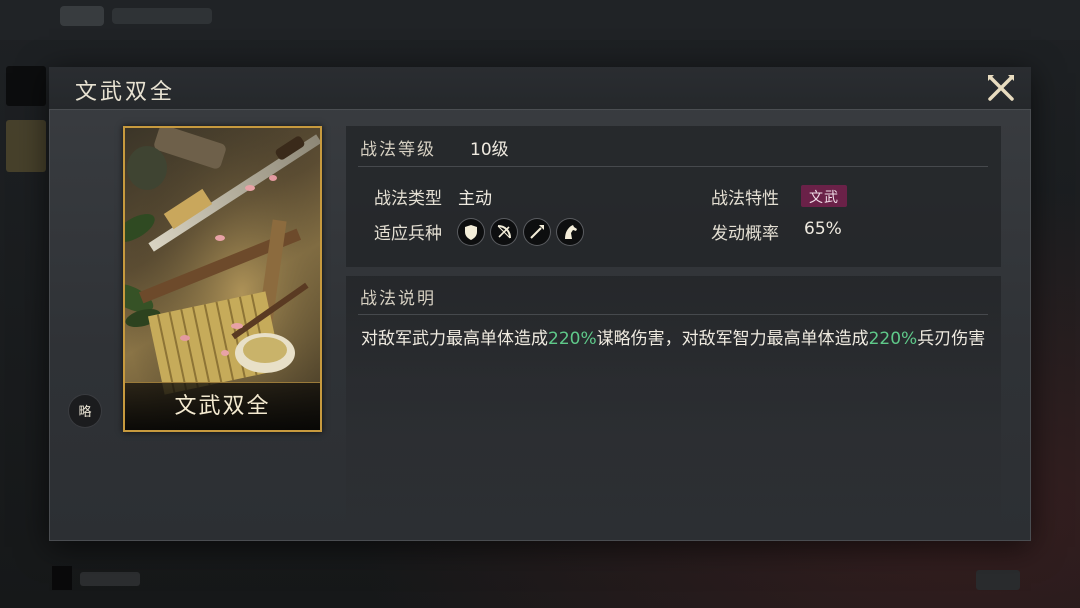  I want to click on close-button, so click(1001, 88).